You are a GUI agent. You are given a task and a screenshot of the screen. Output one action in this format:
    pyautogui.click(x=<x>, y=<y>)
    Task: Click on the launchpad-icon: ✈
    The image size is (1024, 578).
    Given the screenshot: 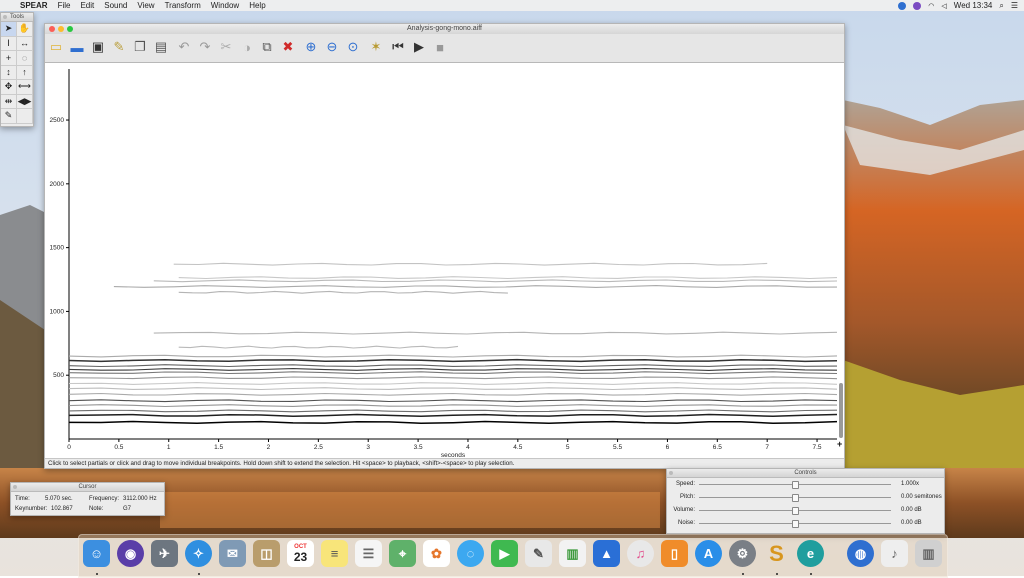 What is the action you would take?
    pyautogui.click(x=164, y=553)
    